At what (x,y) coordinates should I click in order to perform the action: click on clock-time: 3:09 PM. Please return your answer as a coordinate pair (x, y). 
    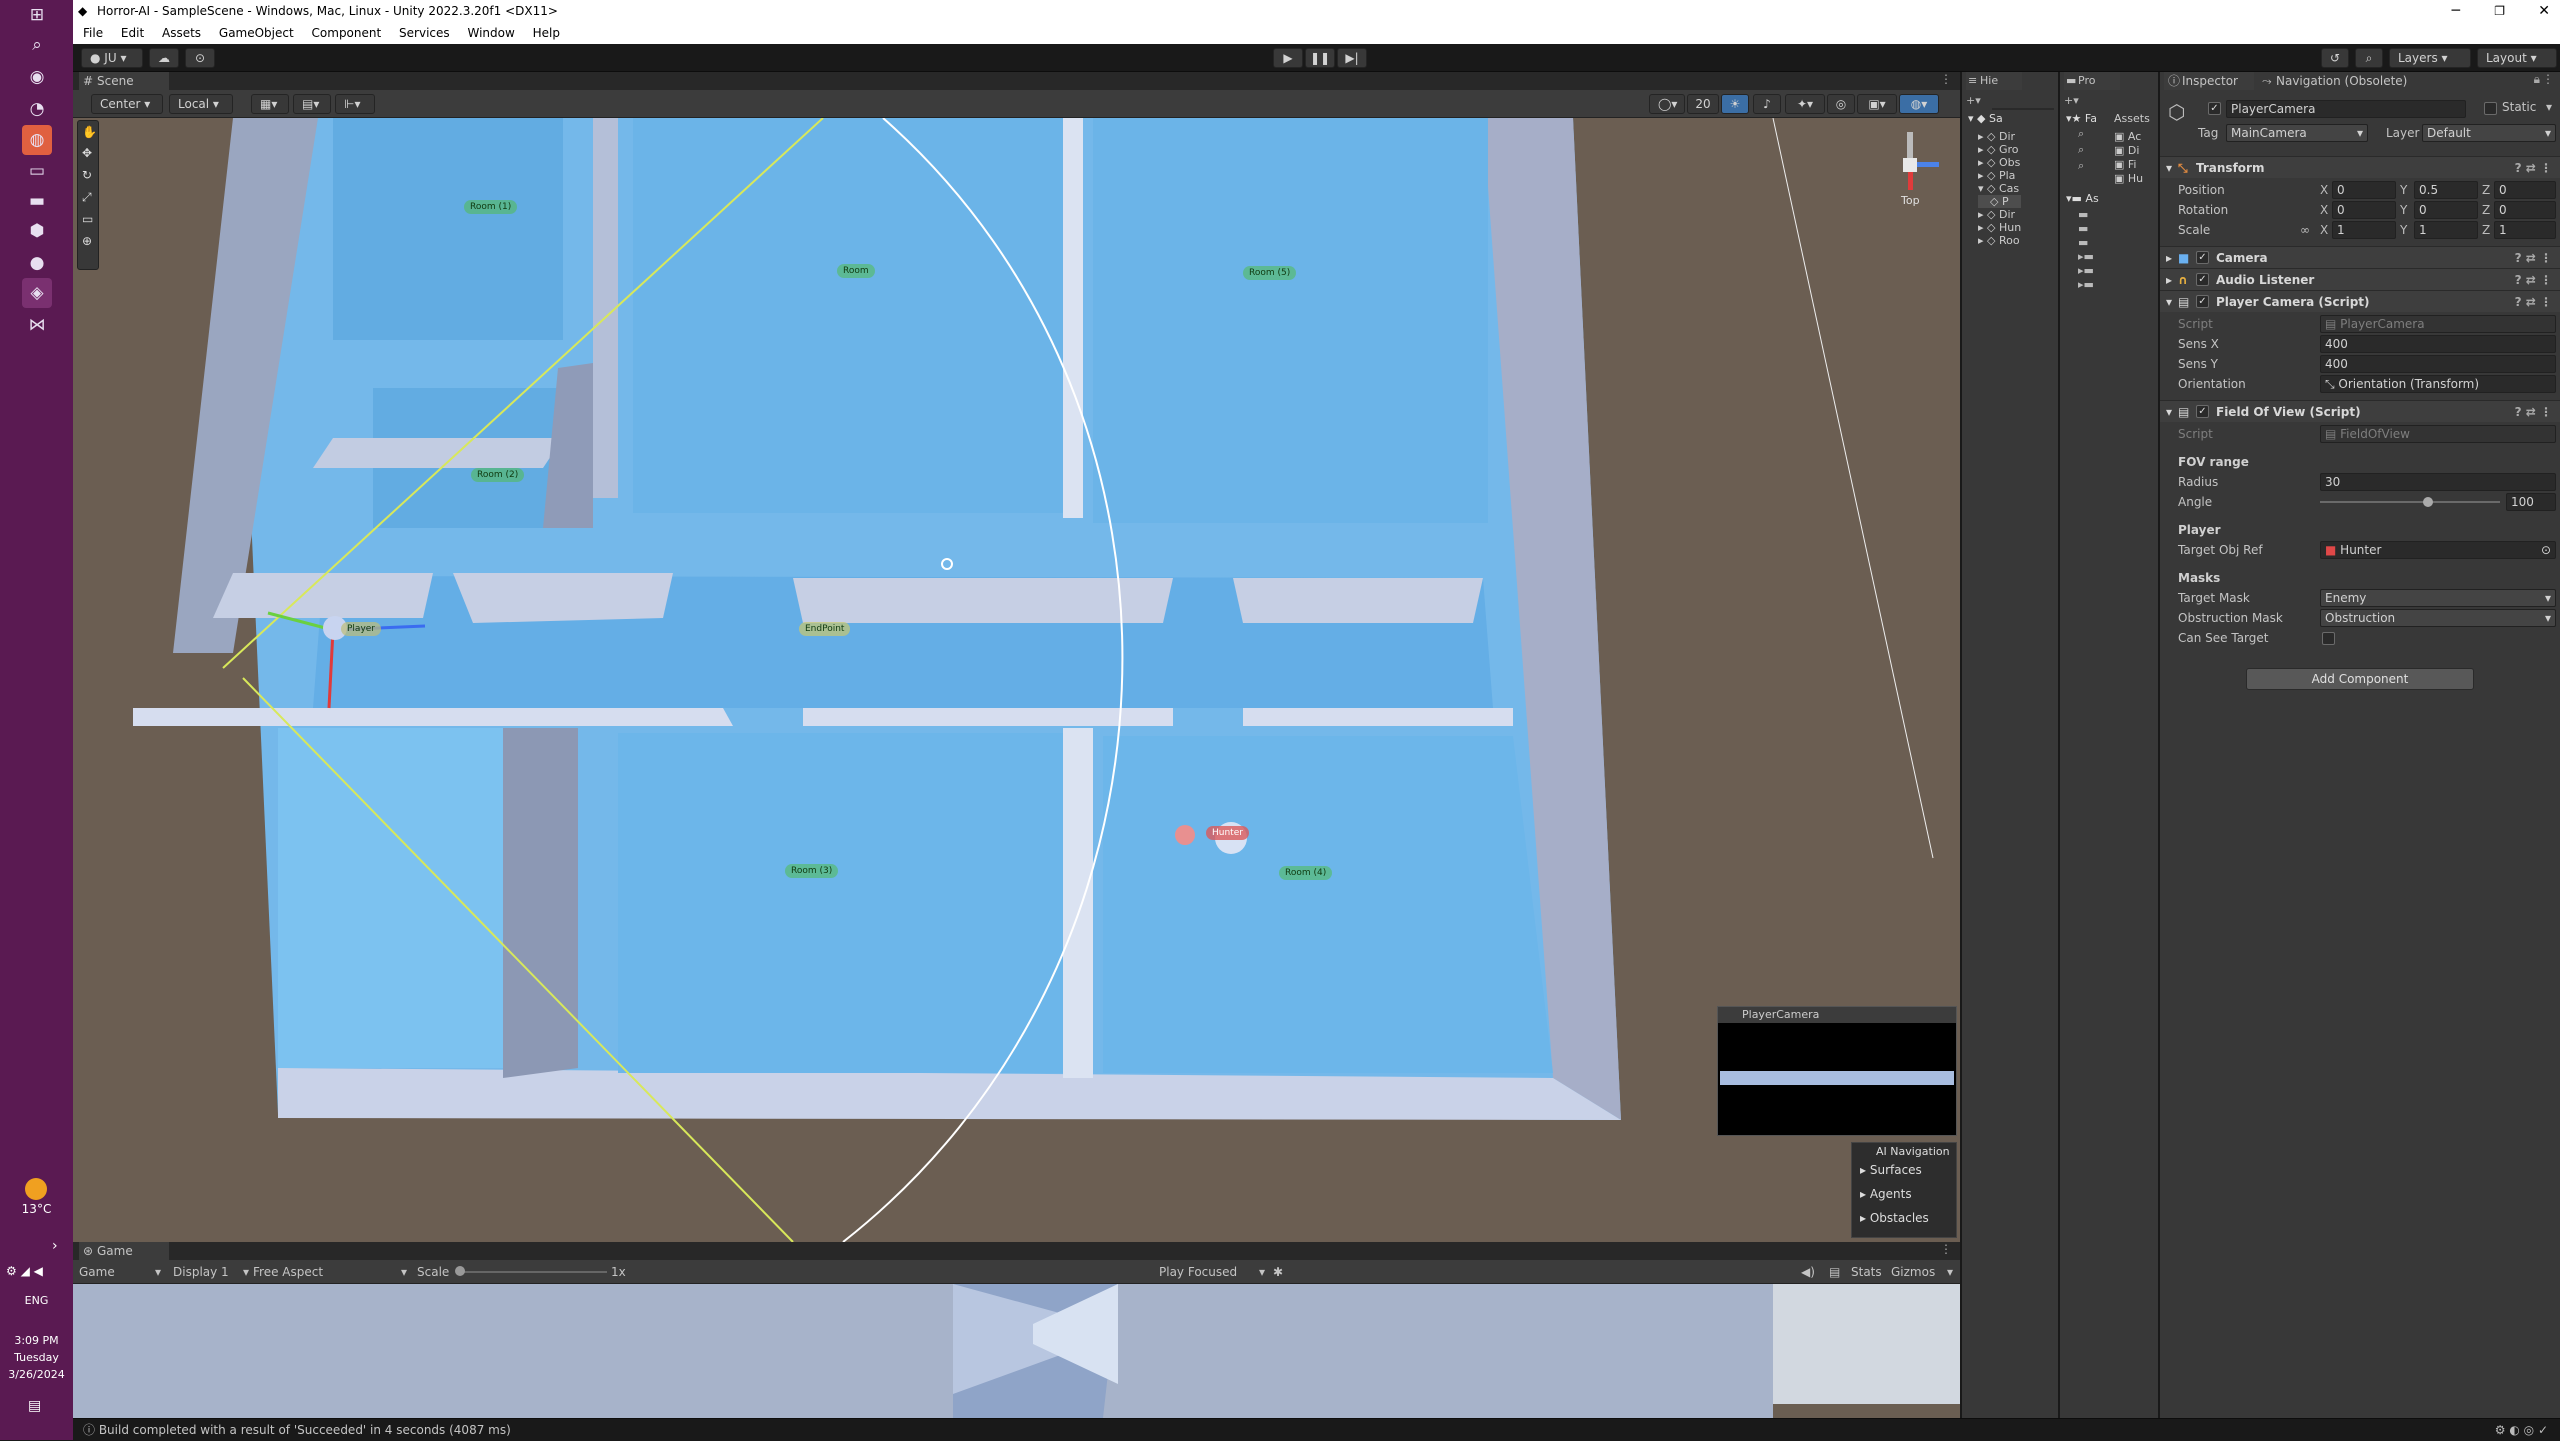
    Looking at the image, I should click on (36, 1340).